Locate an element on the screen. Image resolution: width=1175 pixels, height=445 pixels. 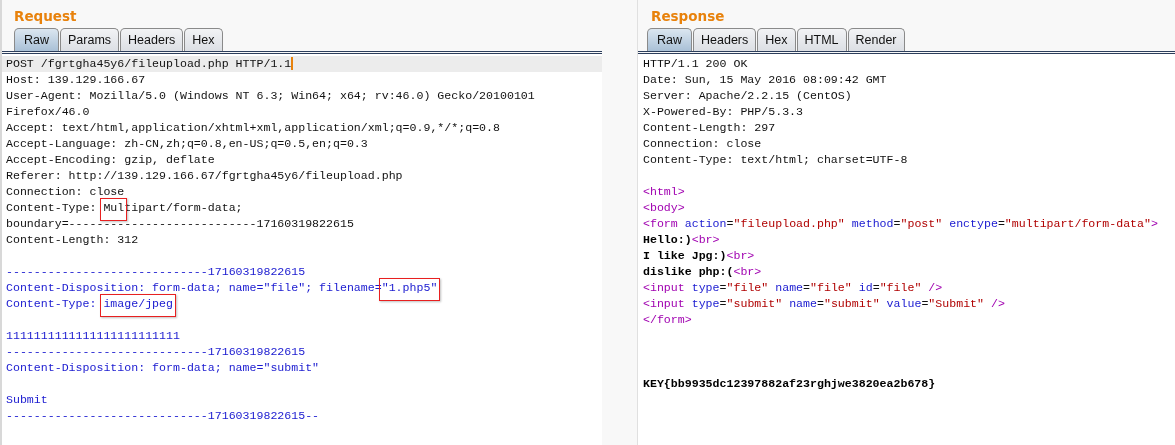
tab: Render is located at coordinates (876, 39).